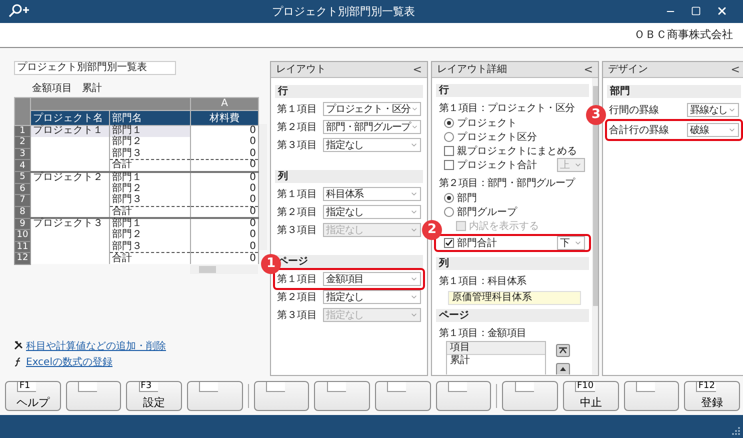 The height and width of the screenshot is (438, 743). I want to click on company-name: ＯＢＣ商事株式会社, so click(683, 34).